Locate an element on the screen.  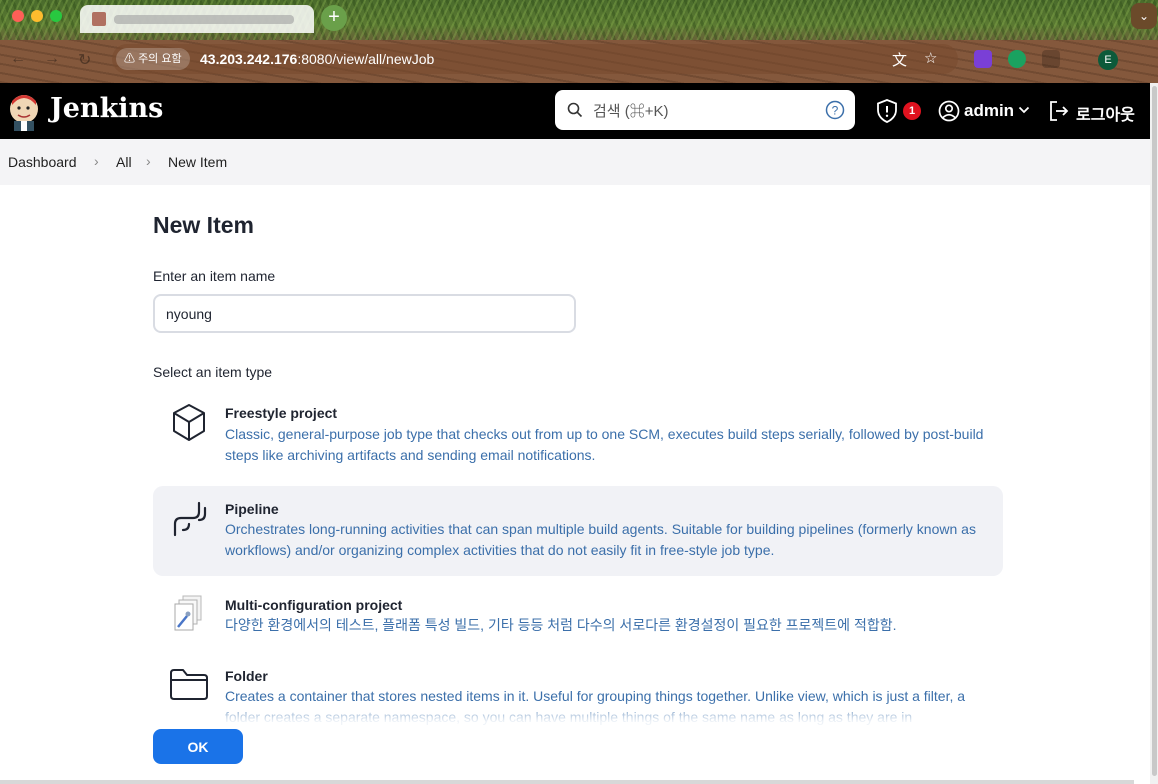
tab-title-redacted is located at coordinates (204, 19).